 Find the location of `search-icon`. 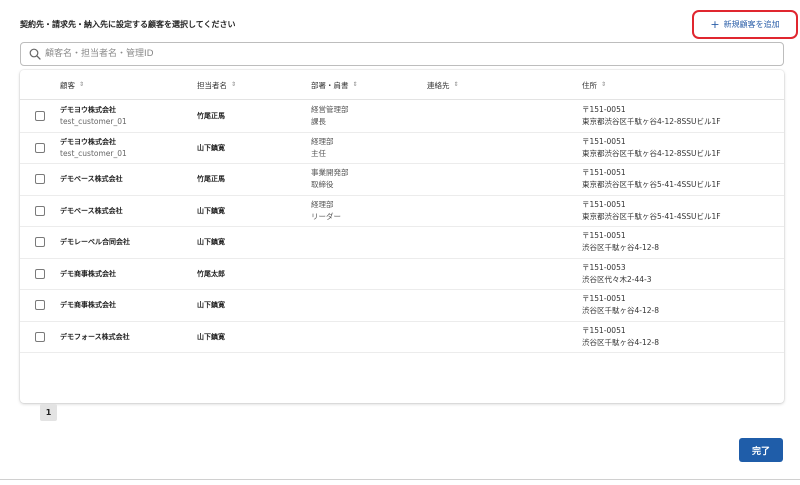

search-icon is located at coordinates (35, 54).